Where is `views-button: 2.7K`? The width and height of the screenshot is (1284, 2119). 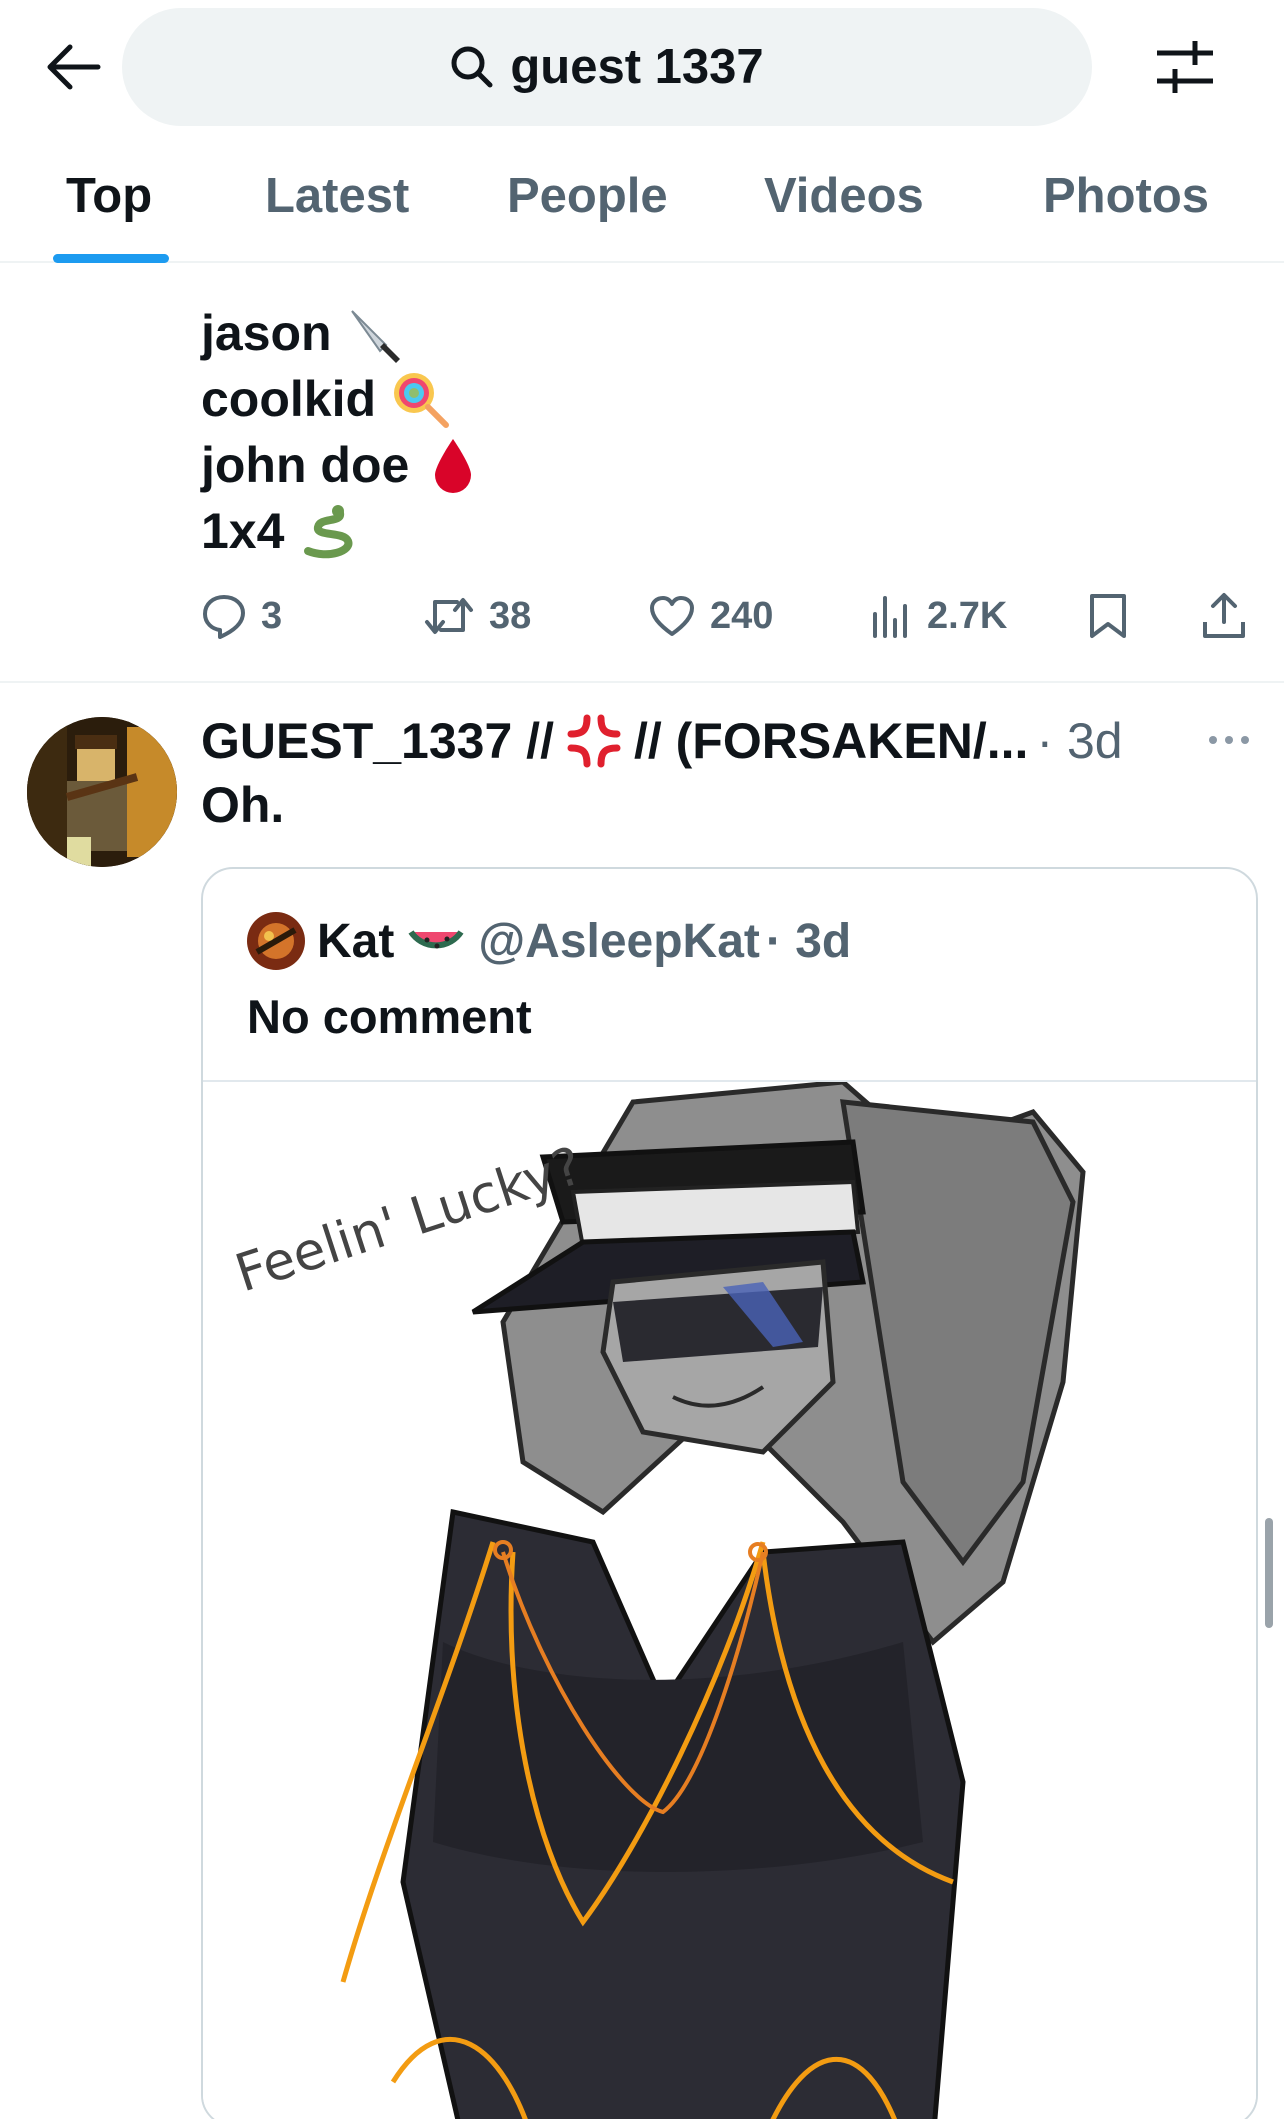 views-button: 2.7K is located at coordinates (939, 616).